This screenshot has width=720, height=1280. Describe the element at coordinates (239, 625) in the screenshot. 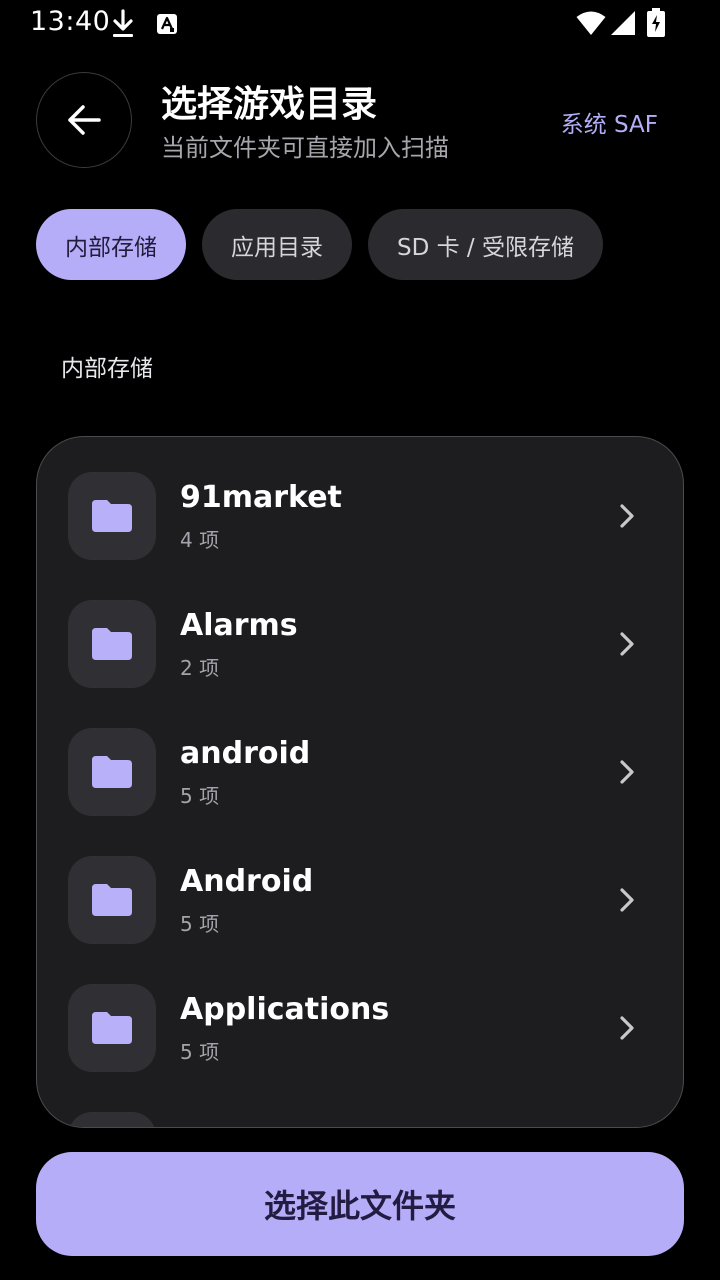

I see `folder-name: Alarms` at that location.